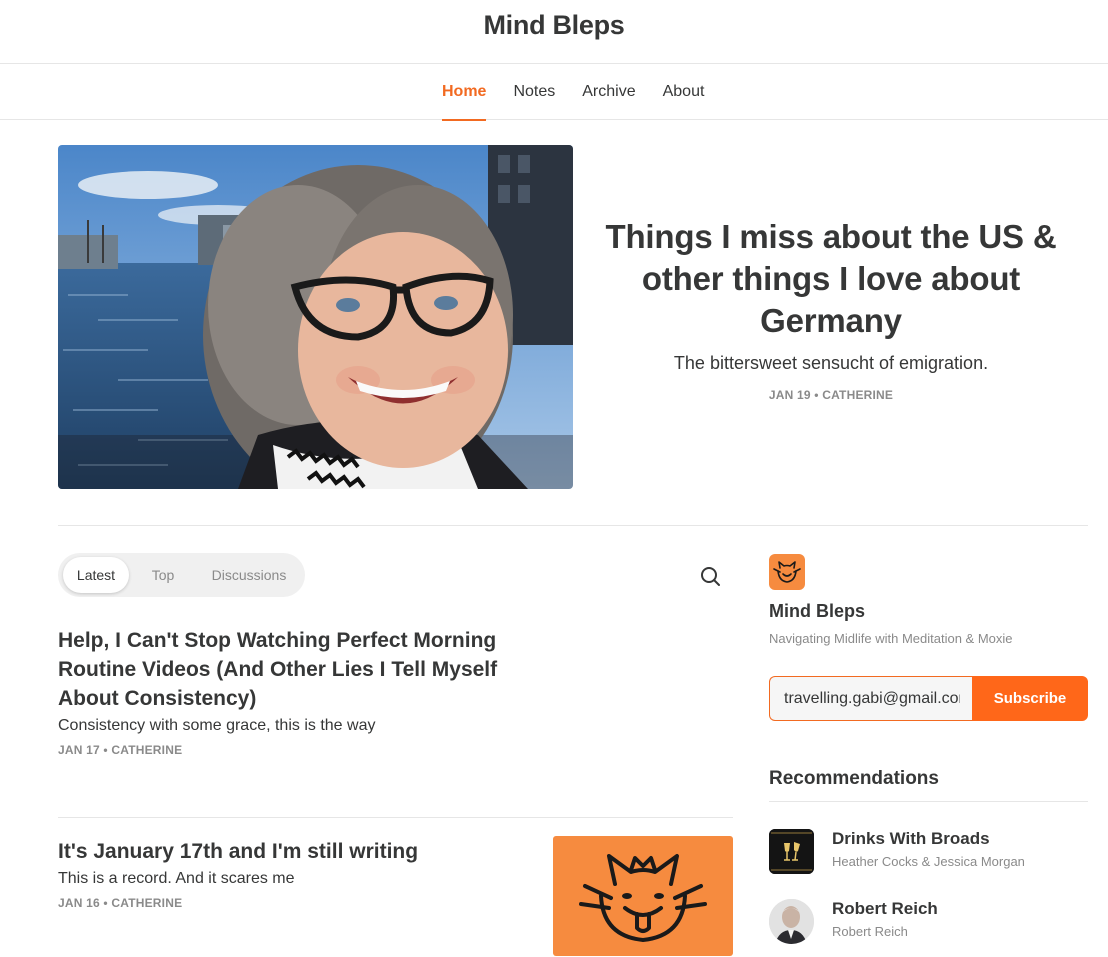  I want to click on nav-item-home: Home, so click(464, 92).